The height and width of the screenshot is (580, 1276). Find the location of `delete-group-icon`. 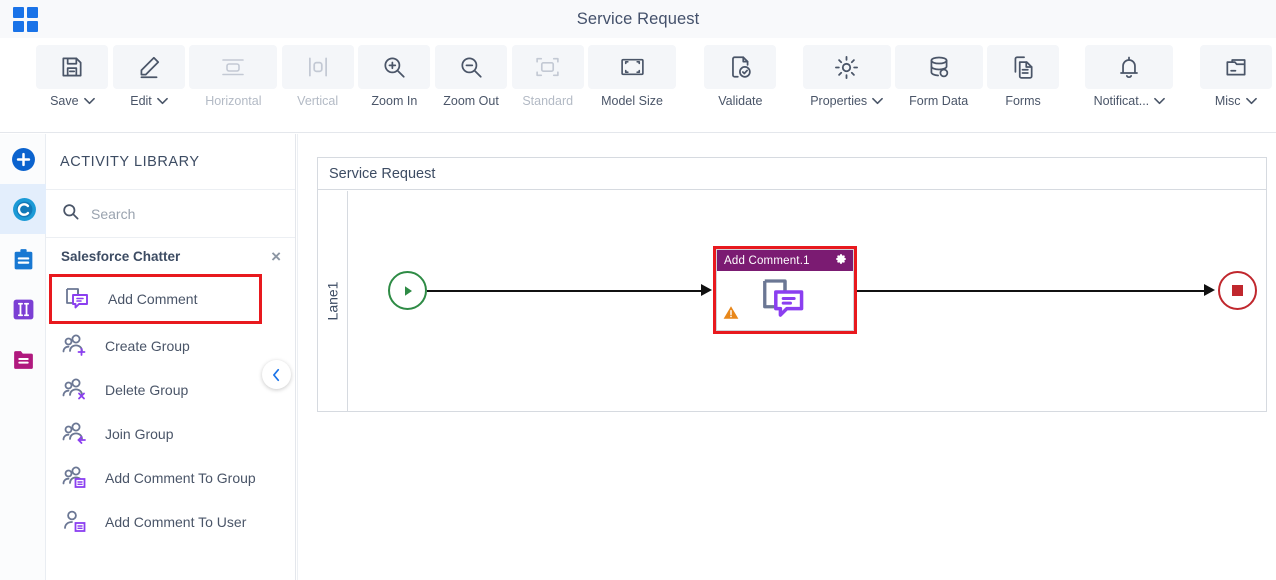

delete-group-icon is located at coordinates (76, 390).